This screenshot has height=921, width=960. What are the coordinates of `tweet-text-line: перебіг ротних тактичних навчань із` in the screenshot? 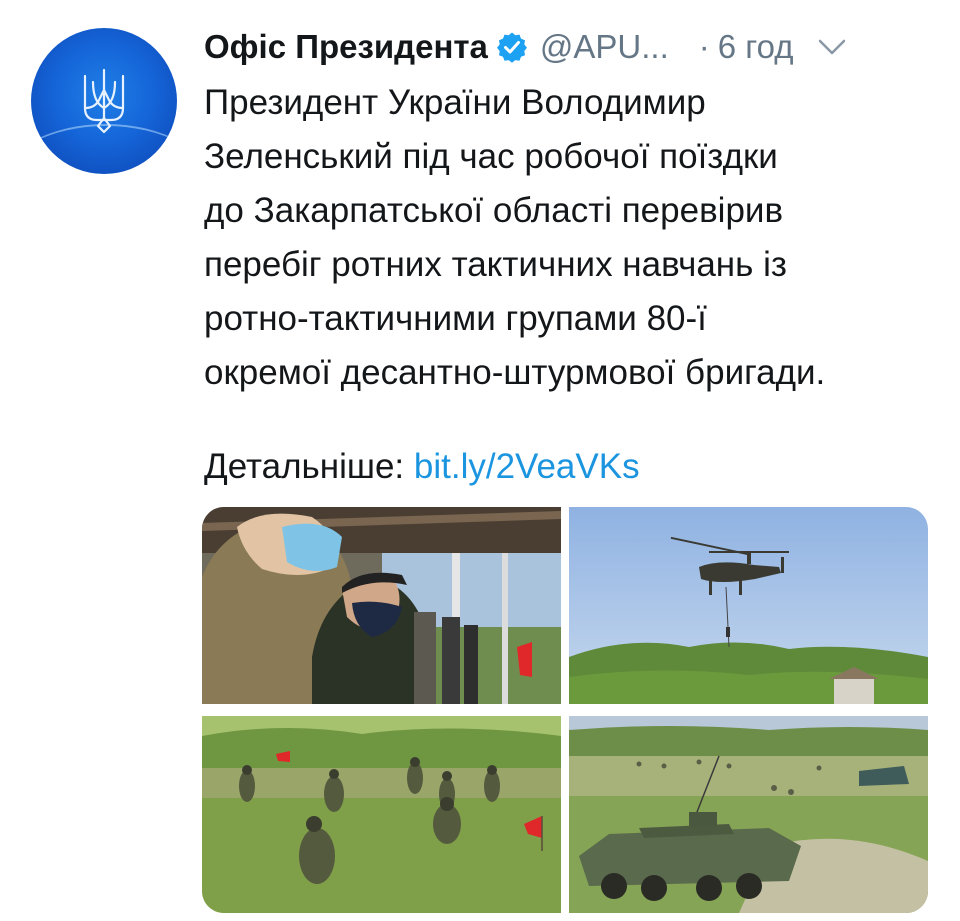 It's located at (495, 264).